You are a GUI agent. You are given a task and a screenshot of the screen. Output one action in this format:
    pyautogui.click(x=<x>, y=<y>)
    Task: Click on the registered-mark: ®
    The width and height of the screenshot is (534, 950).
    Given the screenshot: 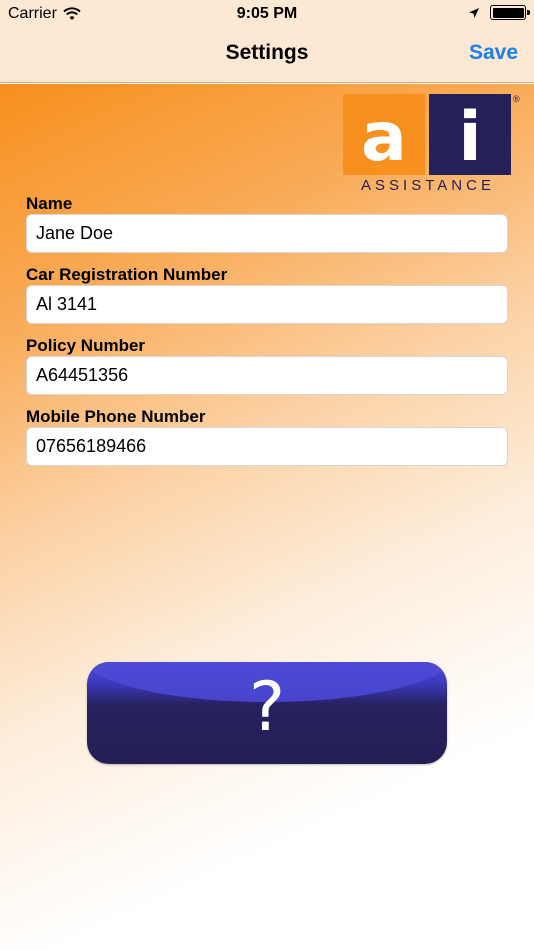 What is the action you would take?
    pyautogui.click(x=516, y=99)
    